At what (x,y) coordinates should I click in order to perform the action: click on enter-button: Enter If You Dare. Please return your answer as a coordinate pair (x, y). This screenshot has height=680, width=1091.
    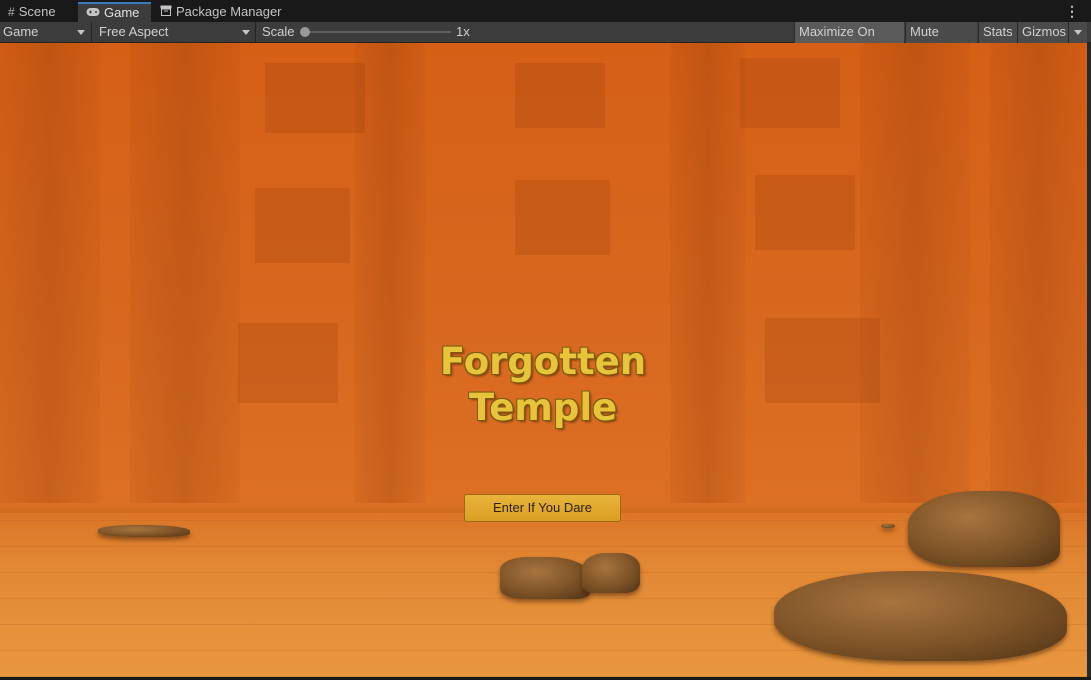
    Looking at the image, I should click on (542, 508).